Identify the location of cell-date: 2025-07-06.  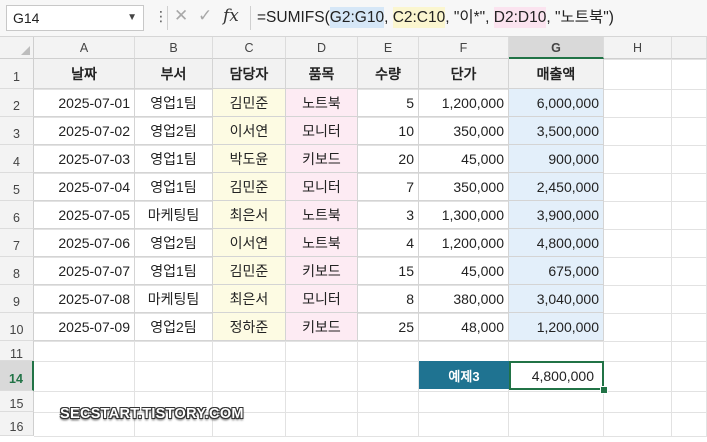
(84, 243).